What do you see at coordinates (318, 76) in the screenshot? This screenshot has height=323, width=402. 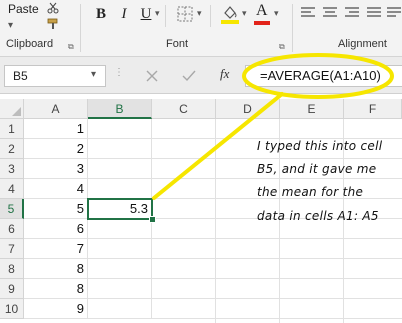 I see `formula-highlight-ellipse` at bounding box center [318, 76].